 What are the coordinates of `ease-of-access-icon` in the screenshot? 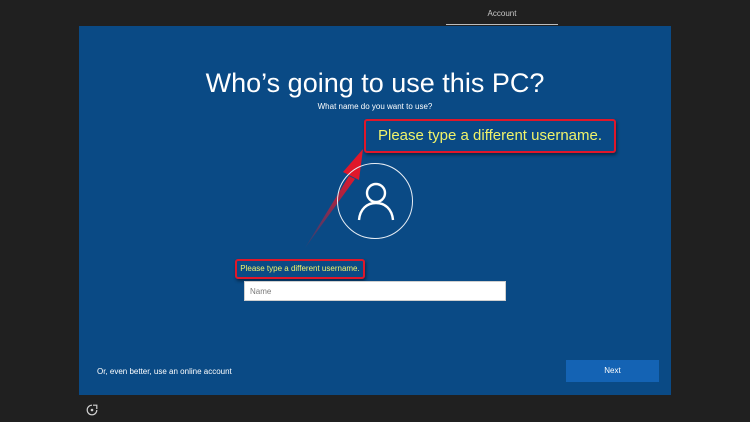 It's located at (92, 410).